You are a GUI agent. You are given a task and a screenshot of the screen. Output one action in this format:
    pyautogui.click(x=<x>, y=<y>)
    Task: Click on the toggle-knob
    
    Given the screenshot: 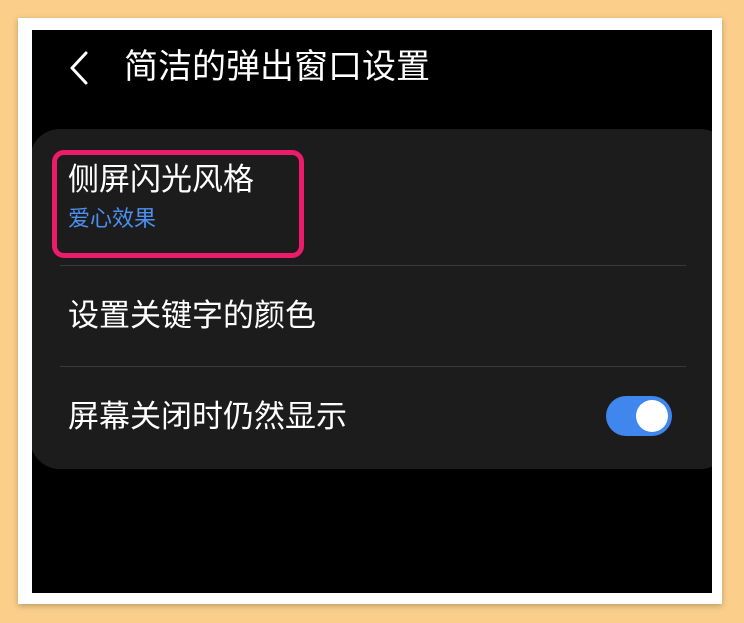 What is the action you would take?
    pyautogui.click(x=652, y=416)
    